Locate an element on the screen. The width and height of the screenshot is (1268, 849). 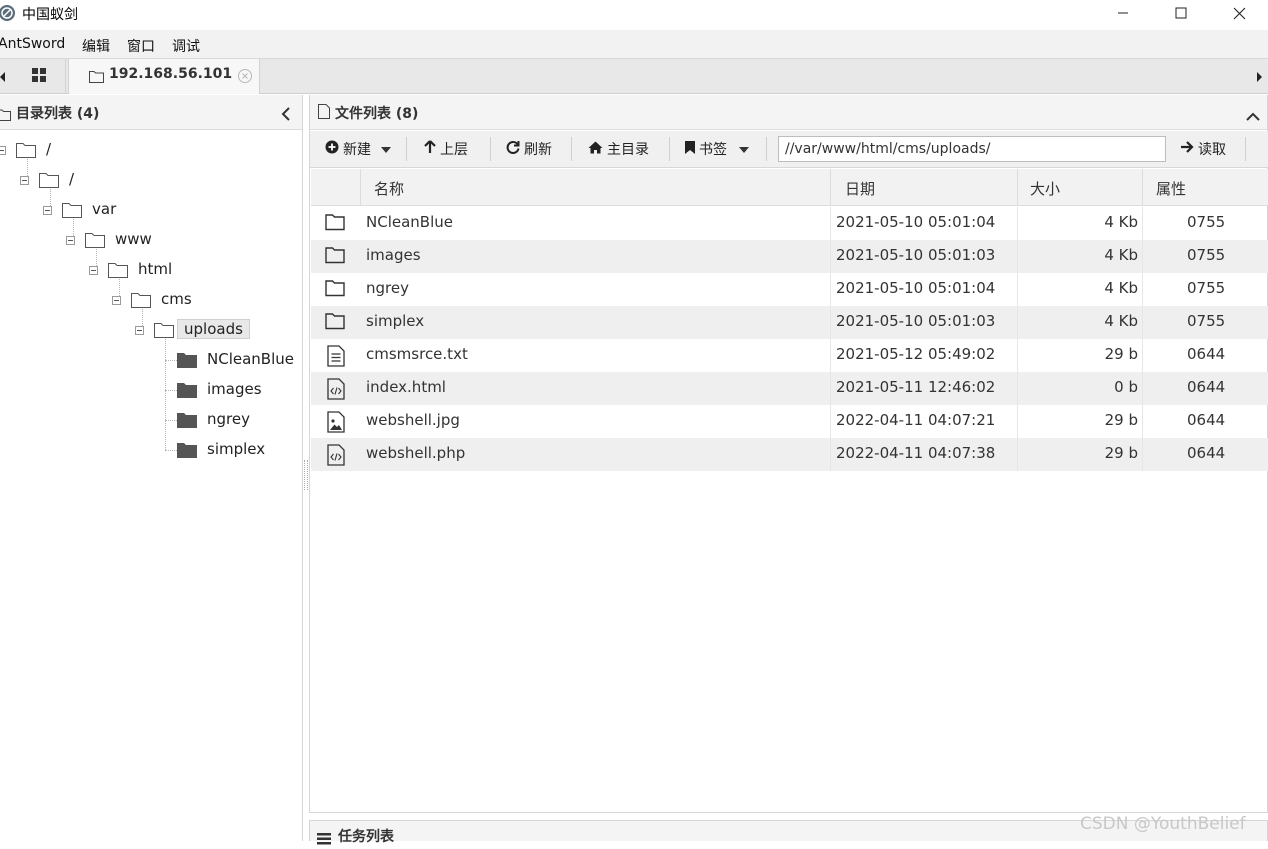
tree-node-html: html is located at coordinates (150, 270).